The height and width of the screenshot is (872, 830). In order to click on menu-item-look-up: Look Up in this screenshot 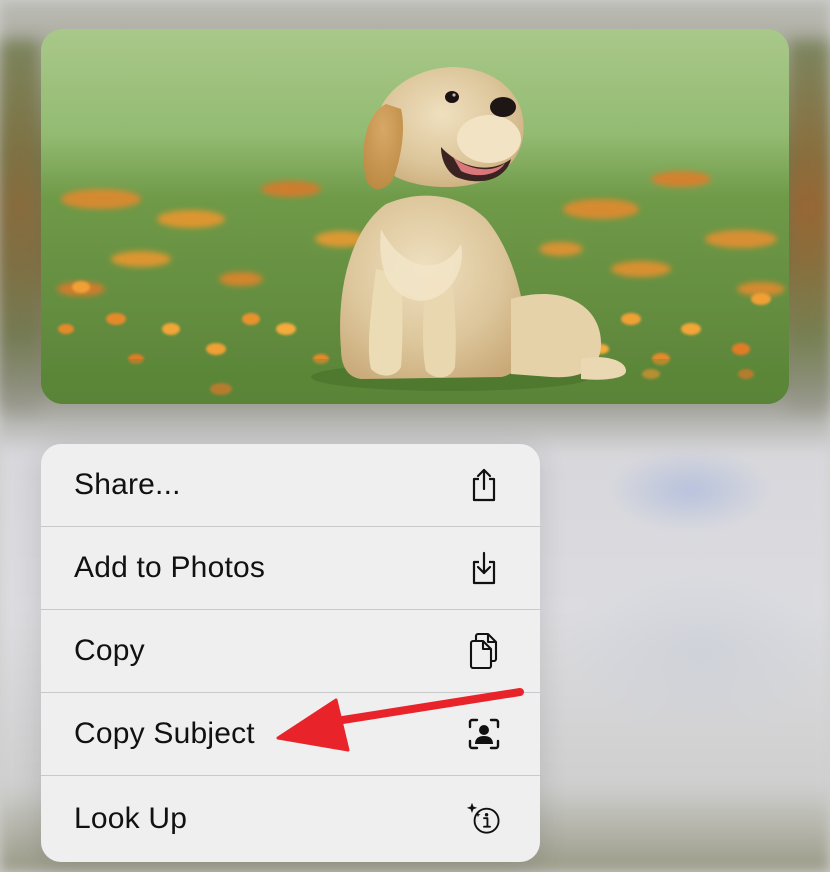, I will do `click(290, 819)`.